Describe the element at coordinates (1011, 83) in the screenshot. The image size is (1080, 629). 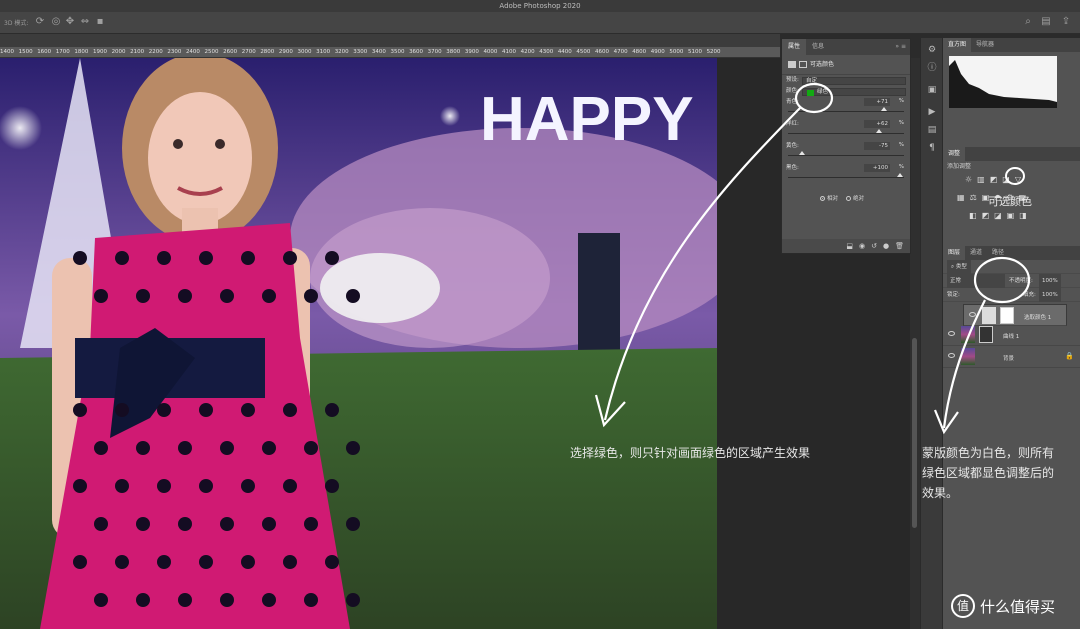
I see `histogram-panel` at that location.